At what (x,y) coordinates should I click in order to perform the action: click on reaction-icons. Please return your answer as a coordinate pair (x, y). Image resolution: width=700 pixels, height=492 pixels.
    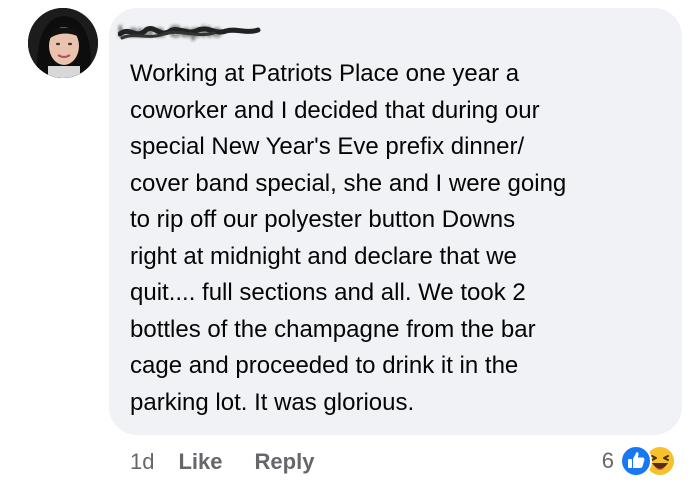
    Looking at the image, I should click on (649, 461).